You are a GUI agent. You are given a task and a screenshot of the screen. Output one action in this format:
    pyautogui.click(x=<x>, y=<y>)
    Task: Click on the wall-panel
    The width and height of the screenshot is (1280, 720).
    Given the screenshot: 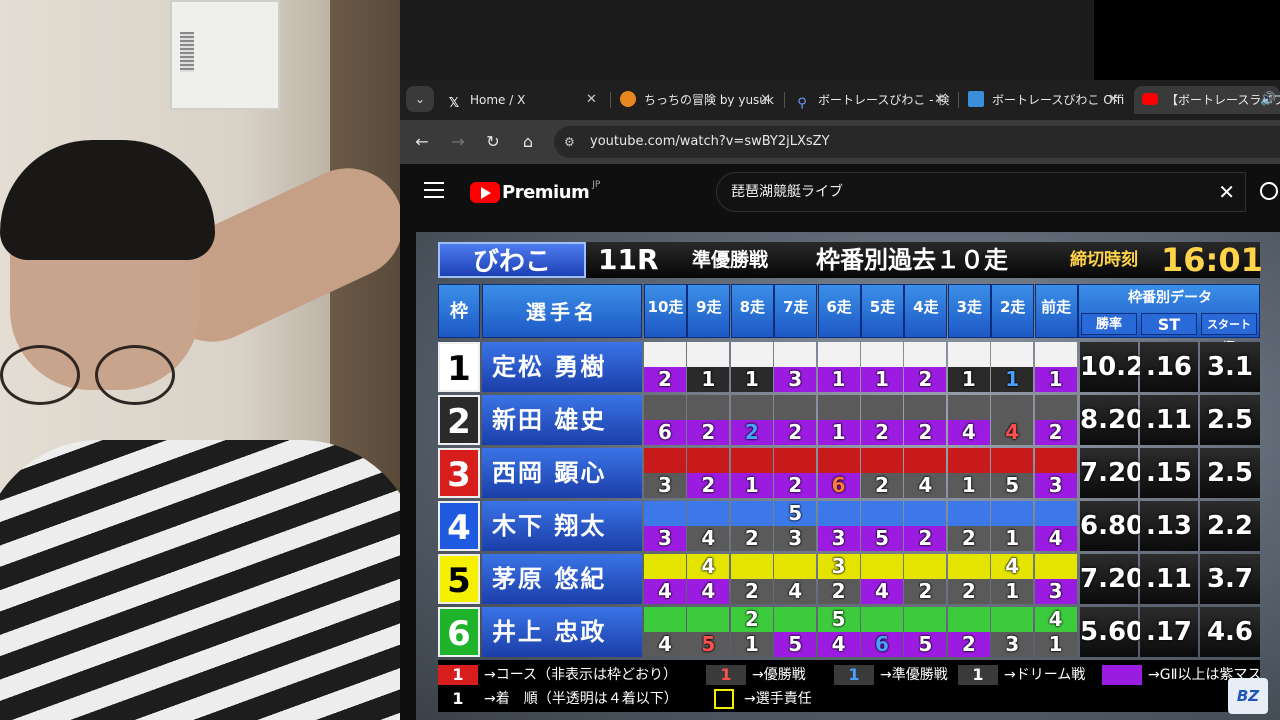 What is the action you would take?
    pyautogui.click(x=225, y=55)
    